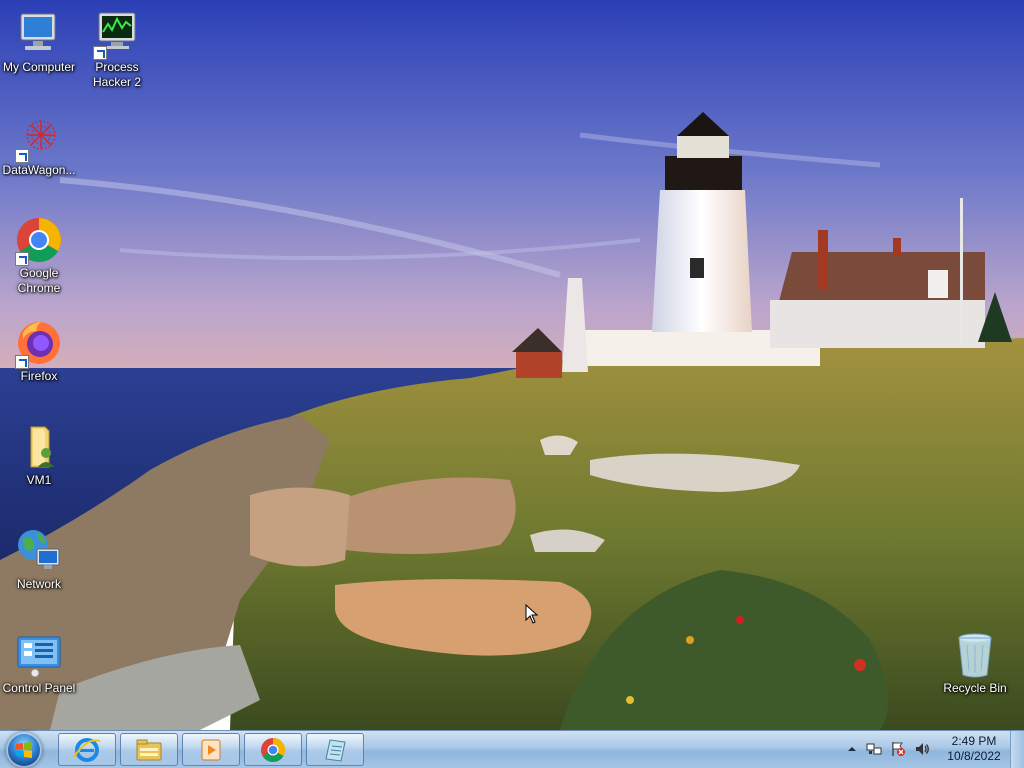  I want to click on desktop-icon-my-computer: My Computer, so click(39, 42).